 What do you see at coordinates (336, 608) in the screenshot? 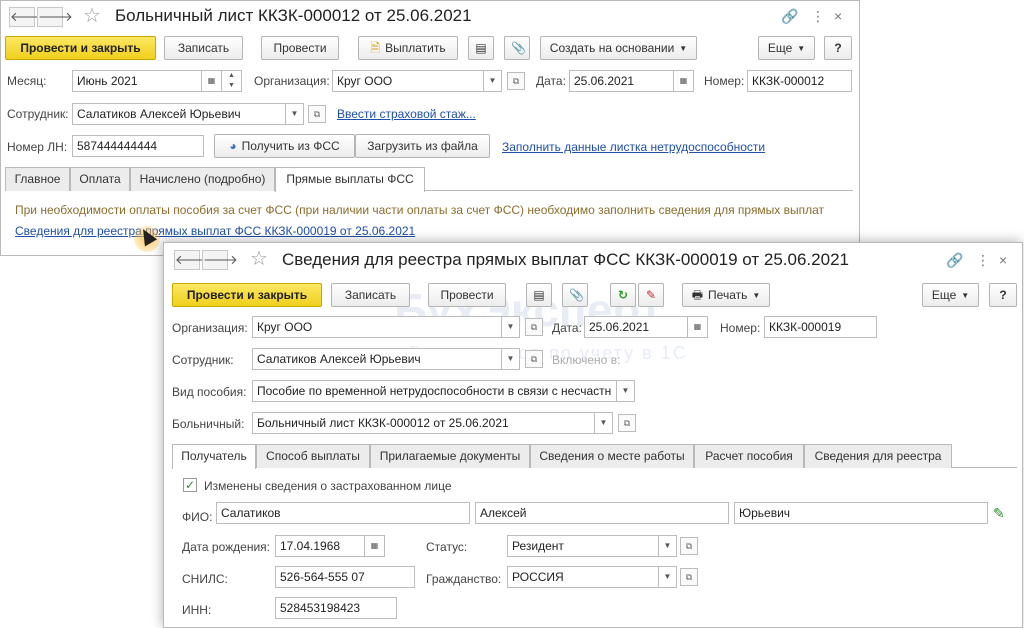
I see `inn-field: 528453198423` at bounding box center [336, 608].